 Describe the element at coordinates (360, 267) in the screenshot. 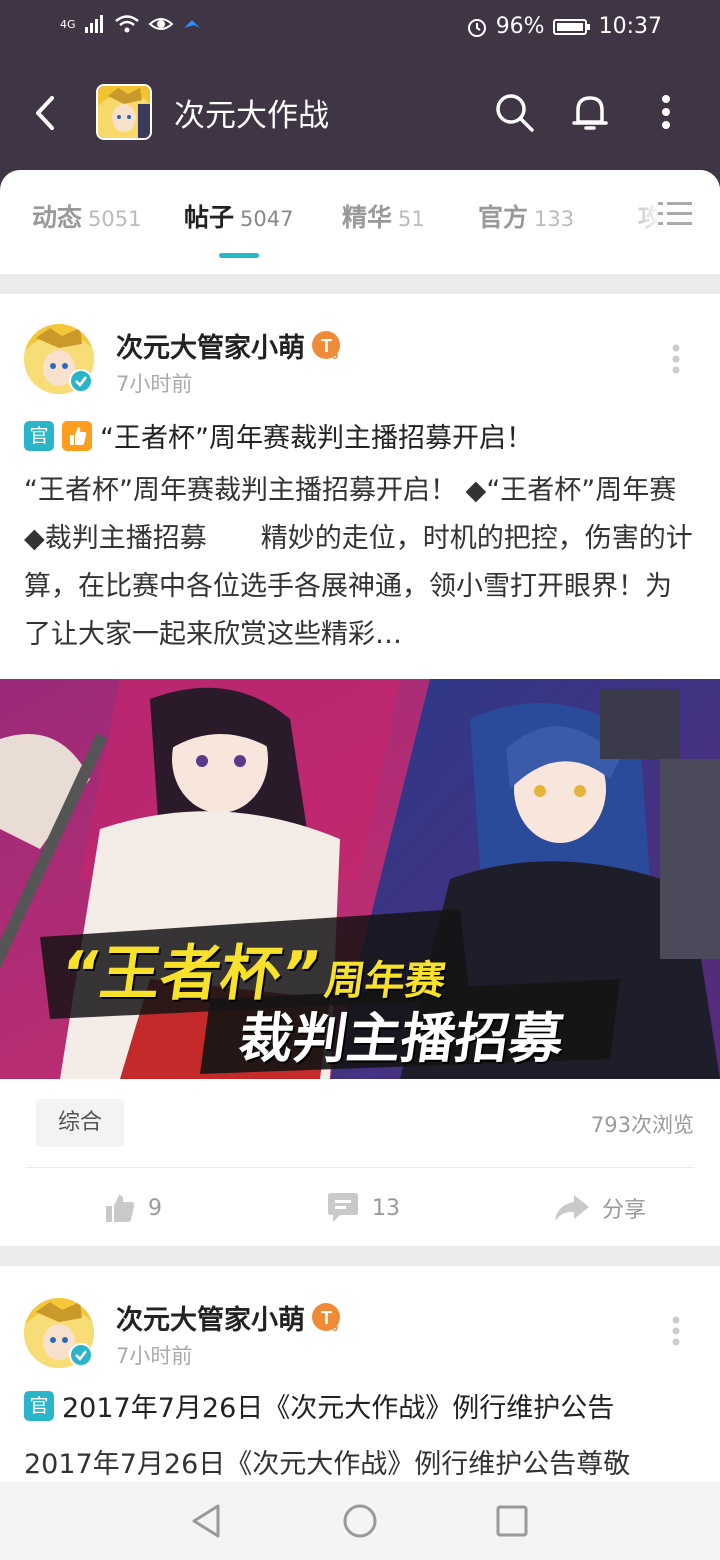

I see `spacer-strip` at that location.